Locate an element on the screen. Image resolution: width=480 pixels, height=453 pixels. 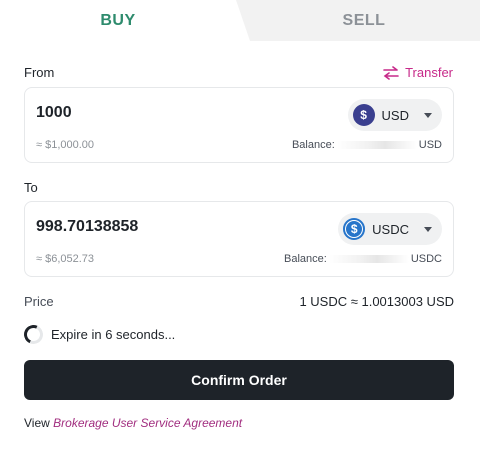
tab-buy: BUY is located at coordinates (118, 20).